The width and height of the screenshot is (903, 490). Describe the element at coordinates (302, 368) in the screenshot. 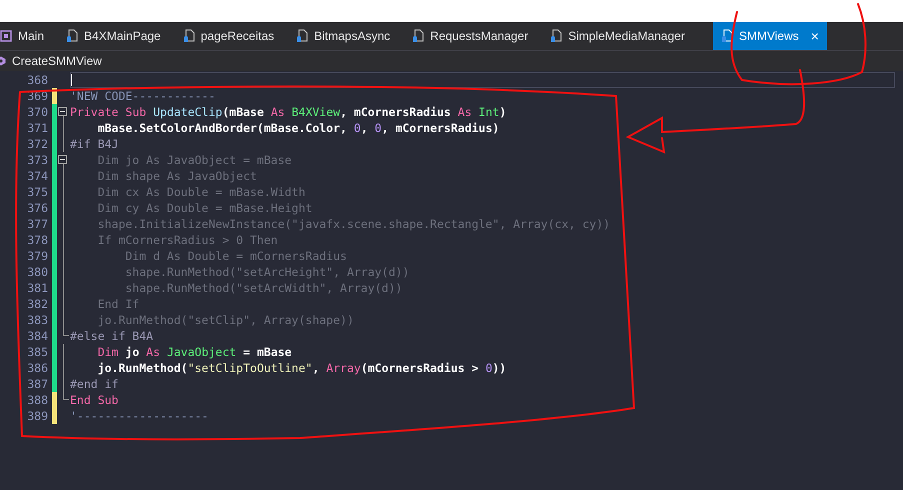

I see `code-line: jo.RunMethod("setClipToOutline", Array(mCornersRadius > 0))` at that location.